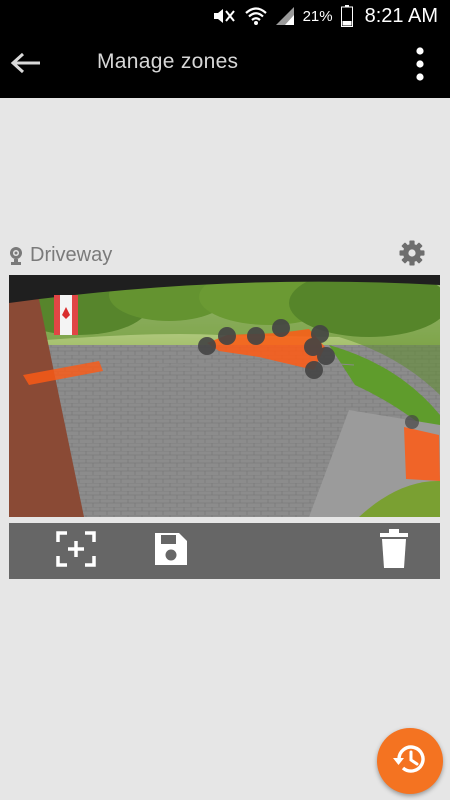 This screenshot has height=800, width=450. I want to click on gear-icon, so click(412, 255).